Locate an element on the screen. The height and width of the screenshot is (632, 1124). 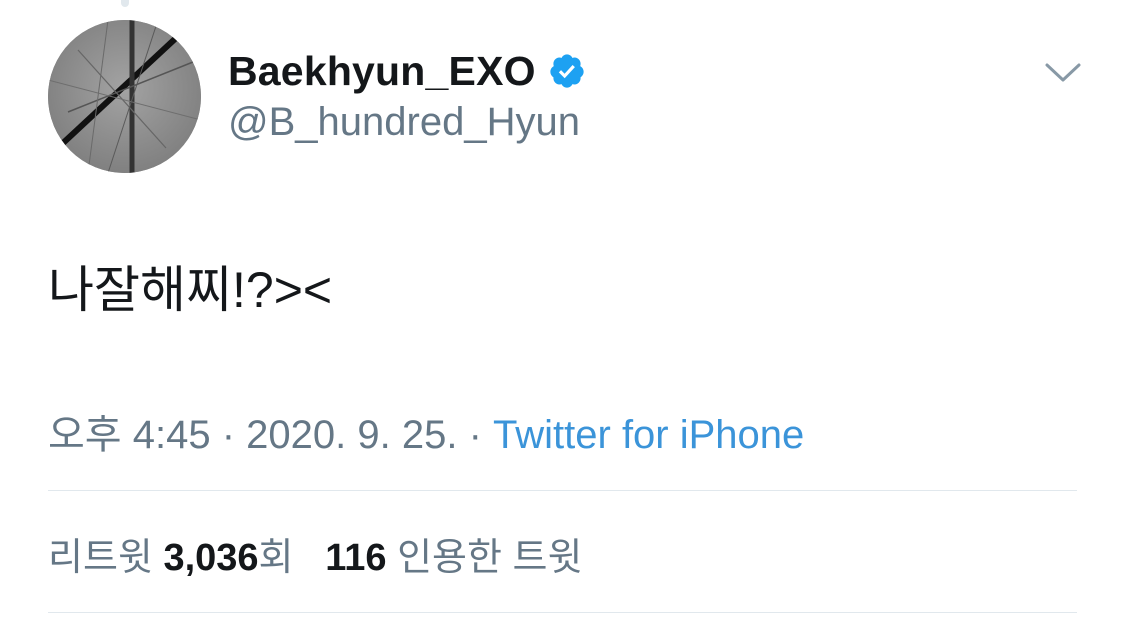
tweet-time: 오후 4:45 is located at coordinates (129, 435).